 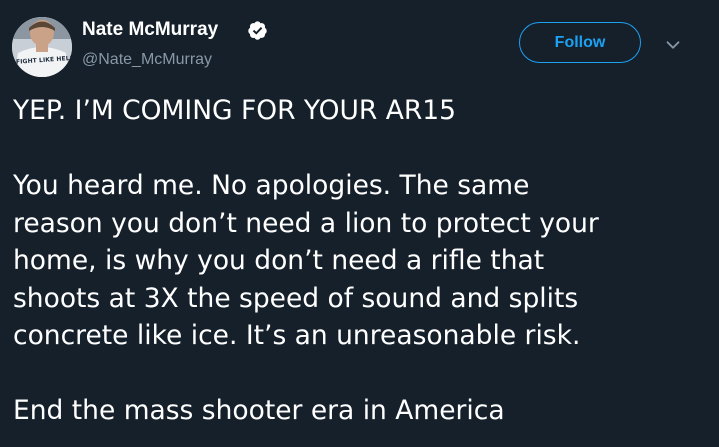 What do you see at coordinates (150, 30) in the screenshot?
I see `author-name: Nate McMurray` at bounding box center [150, 30].